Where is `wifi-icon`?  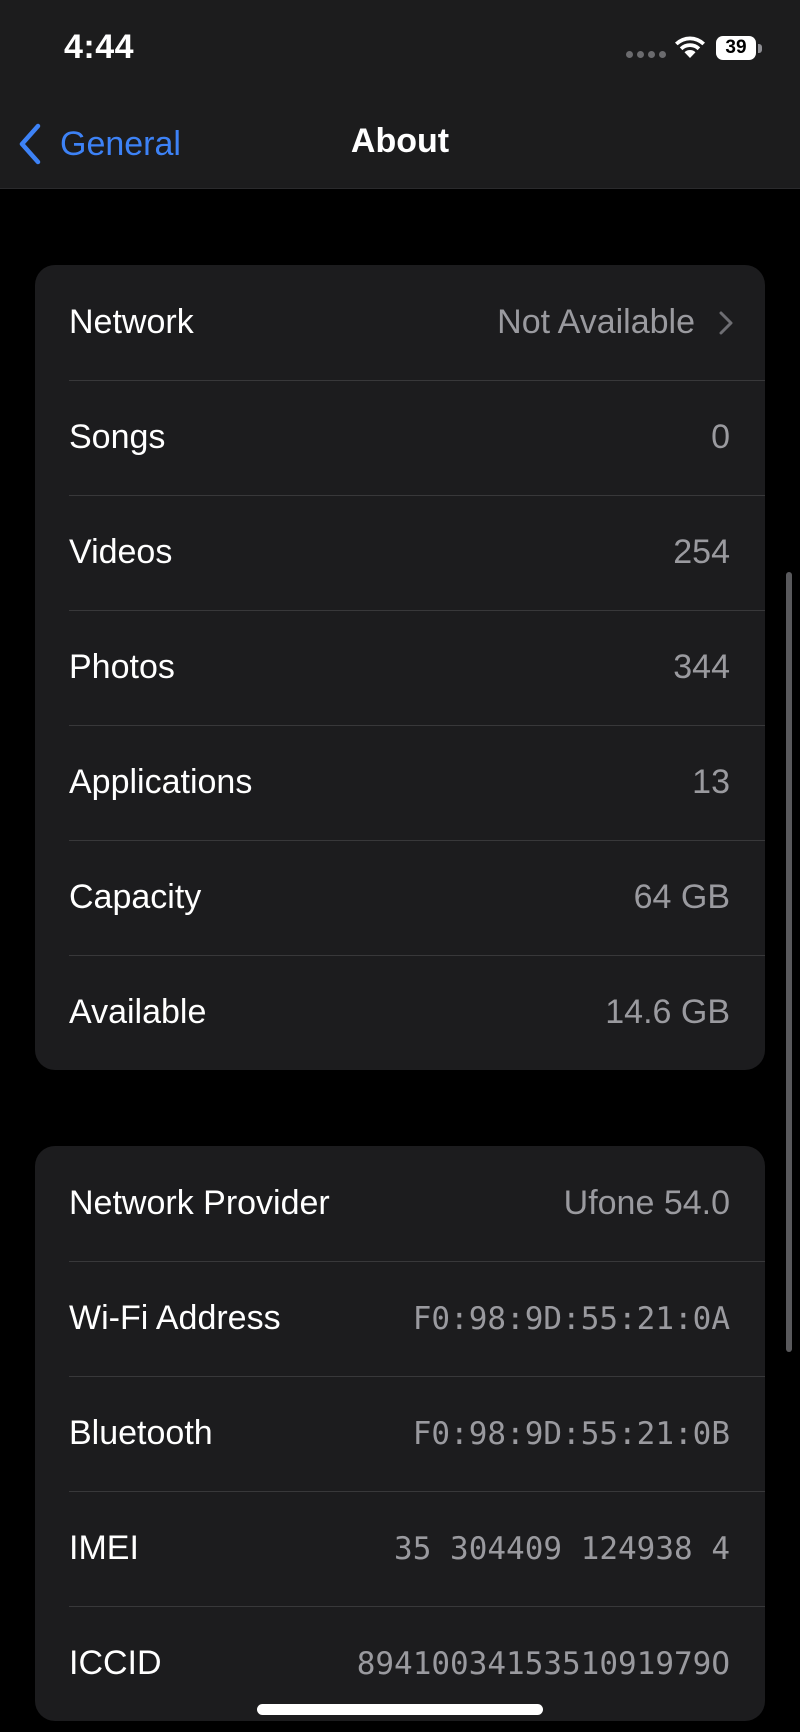
wifi-icon is located at coordinates (690, 47).